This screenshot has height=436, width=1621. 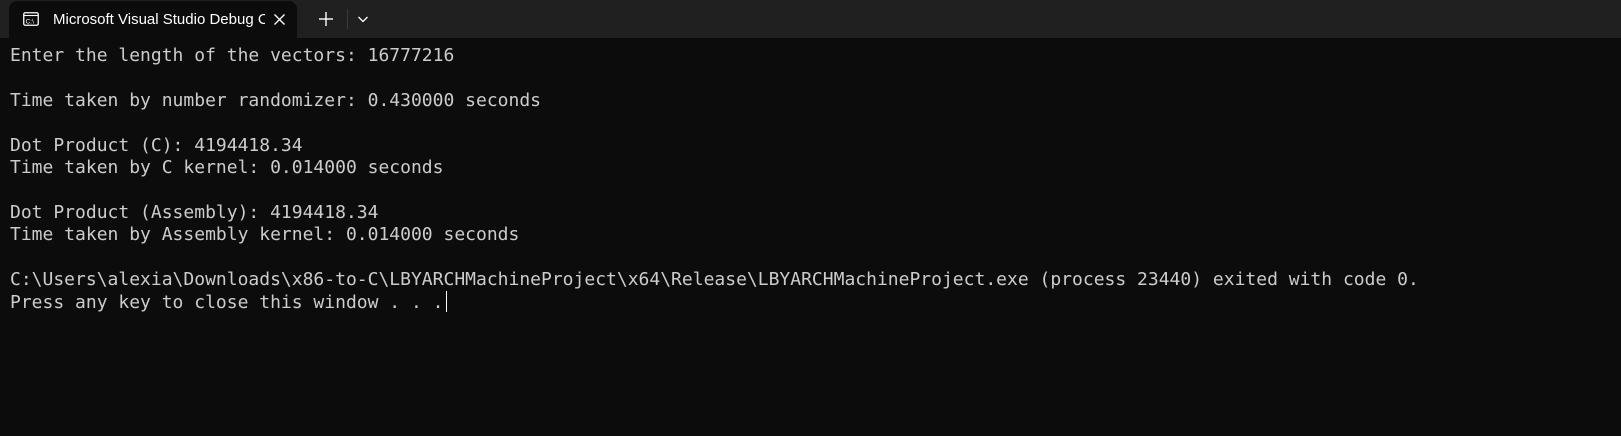 What do you see at coordinates (347, 19) in the screenshot?
I see `titlebar-divider` at bounding box center [347, 19].